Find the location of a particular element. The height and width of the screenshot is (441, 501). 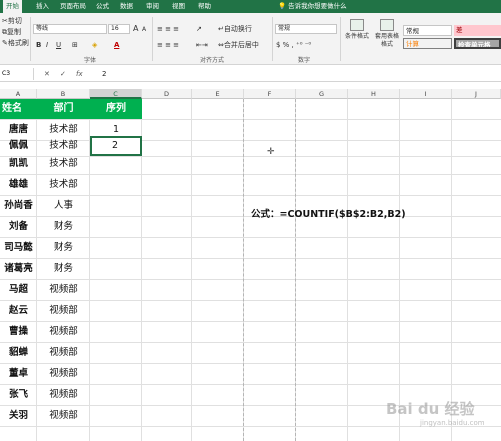

tab-home: 开始 is located at coordinates (12, 6).